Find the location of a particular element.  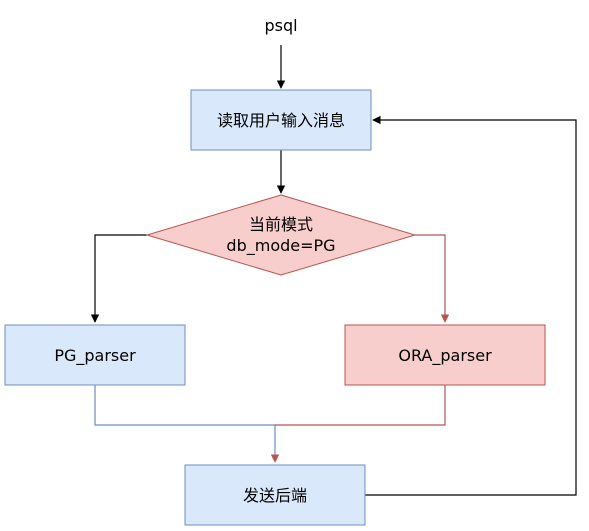

edge-ora-to-send is located at coordinates (360, 405).